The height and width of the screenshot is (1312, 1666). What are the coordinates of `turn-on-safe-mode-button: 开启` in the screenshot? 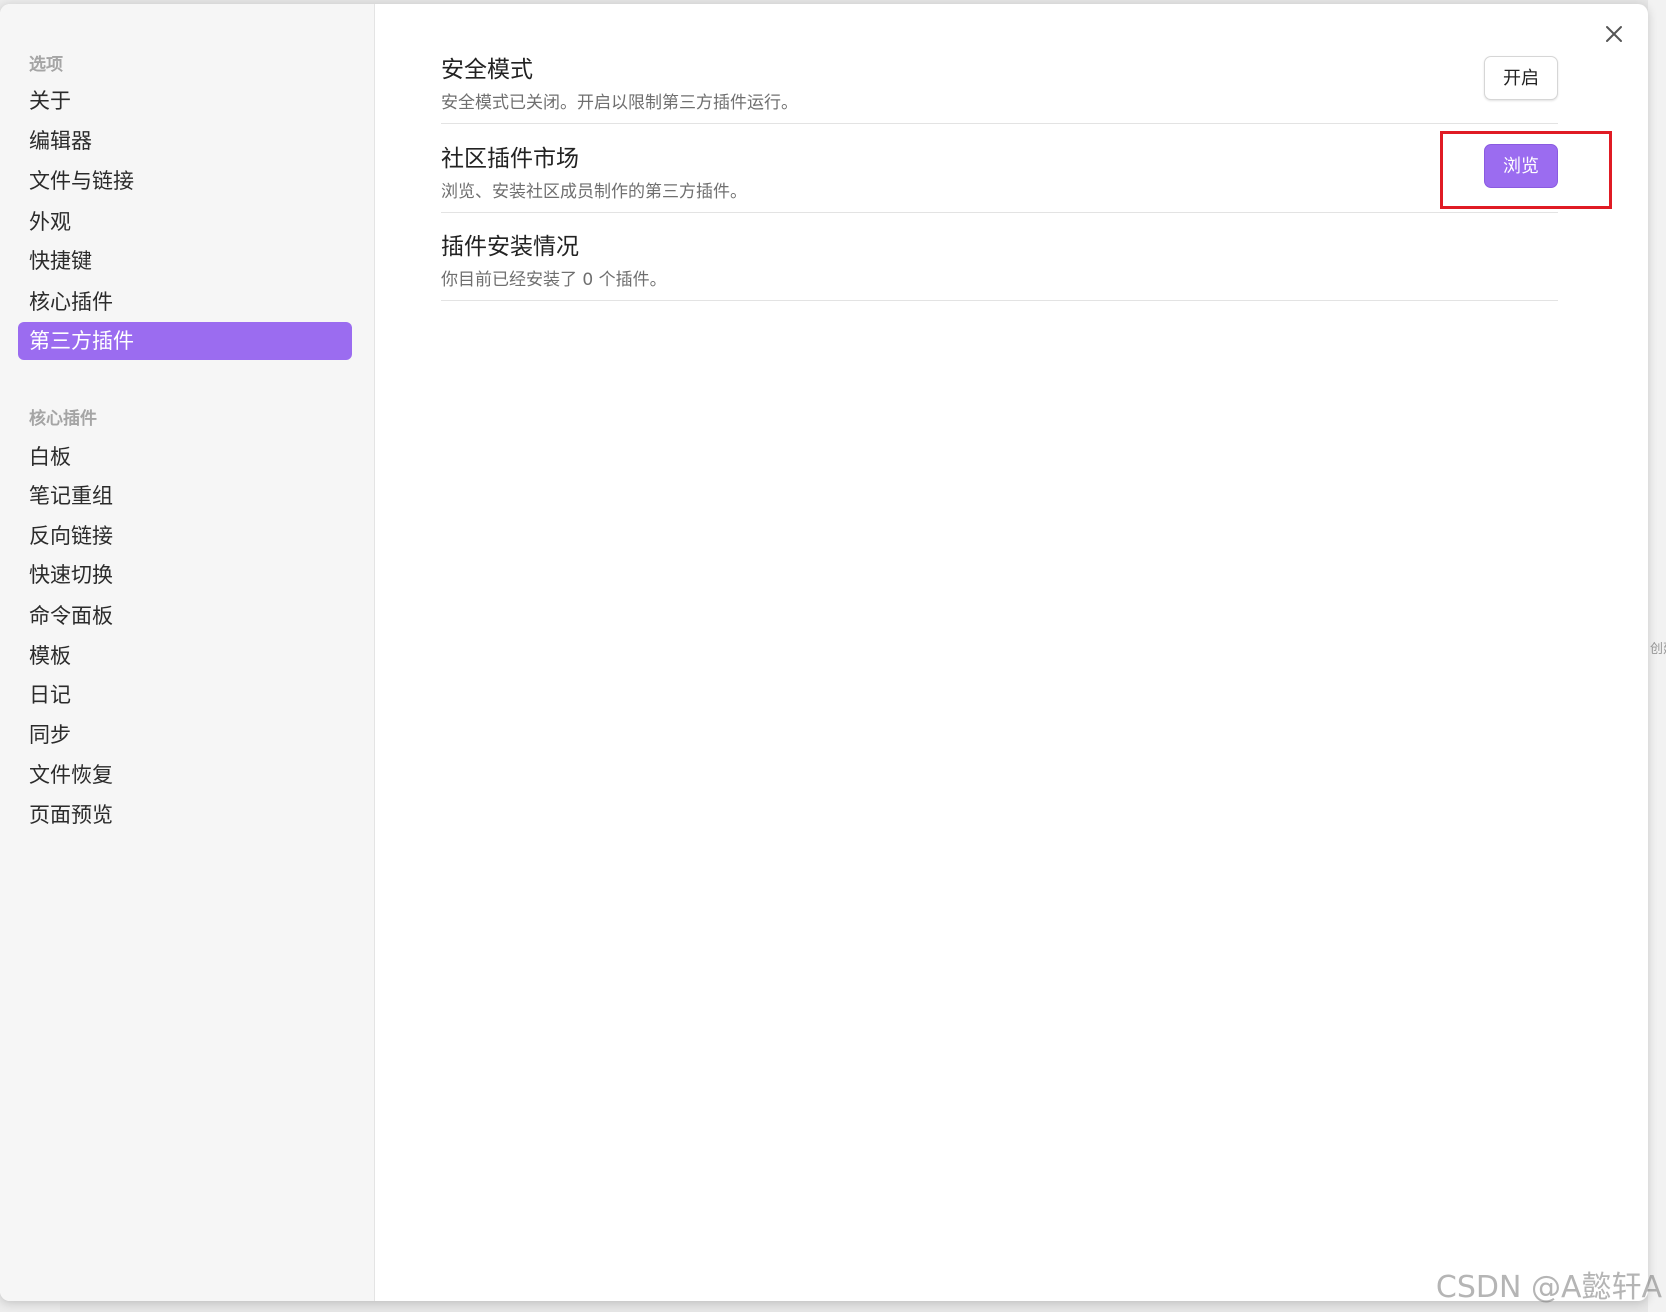 It's located at (1521, 78).